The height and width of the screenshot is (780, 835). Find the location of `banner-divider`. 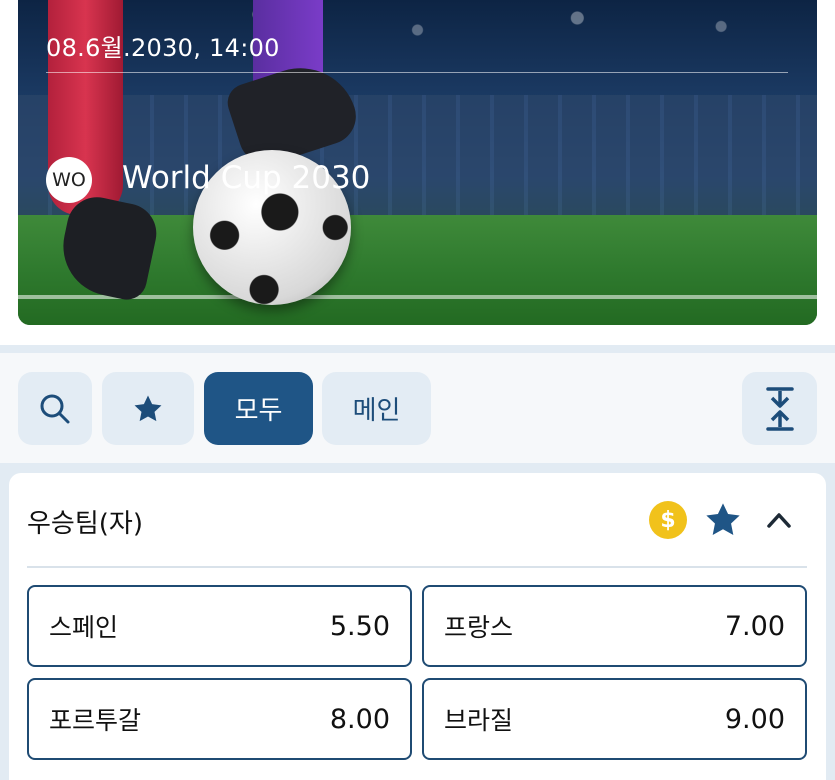

banner-divider is located at coordinates (417, 72).